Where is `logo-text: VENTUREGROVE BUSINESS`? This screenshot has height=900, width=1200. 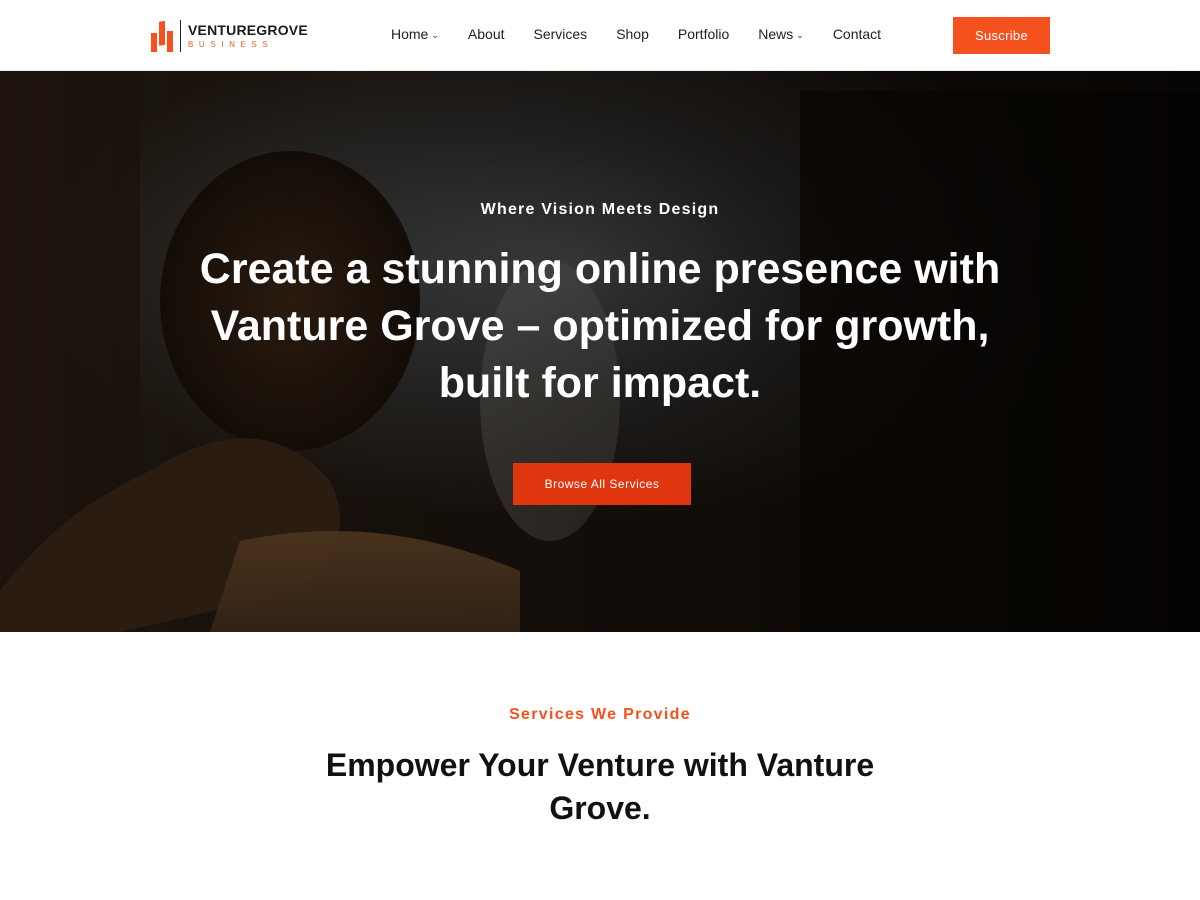 logo-text: VENTUREGROVE BUSINESS is located at coordinates (248, 36).